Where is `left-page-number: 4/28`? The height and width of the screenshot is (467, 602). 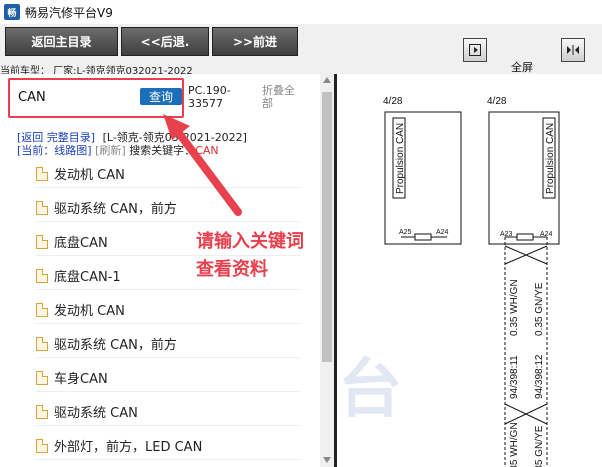
left-page-number: 4/28 is located at coordinates (393, 101).